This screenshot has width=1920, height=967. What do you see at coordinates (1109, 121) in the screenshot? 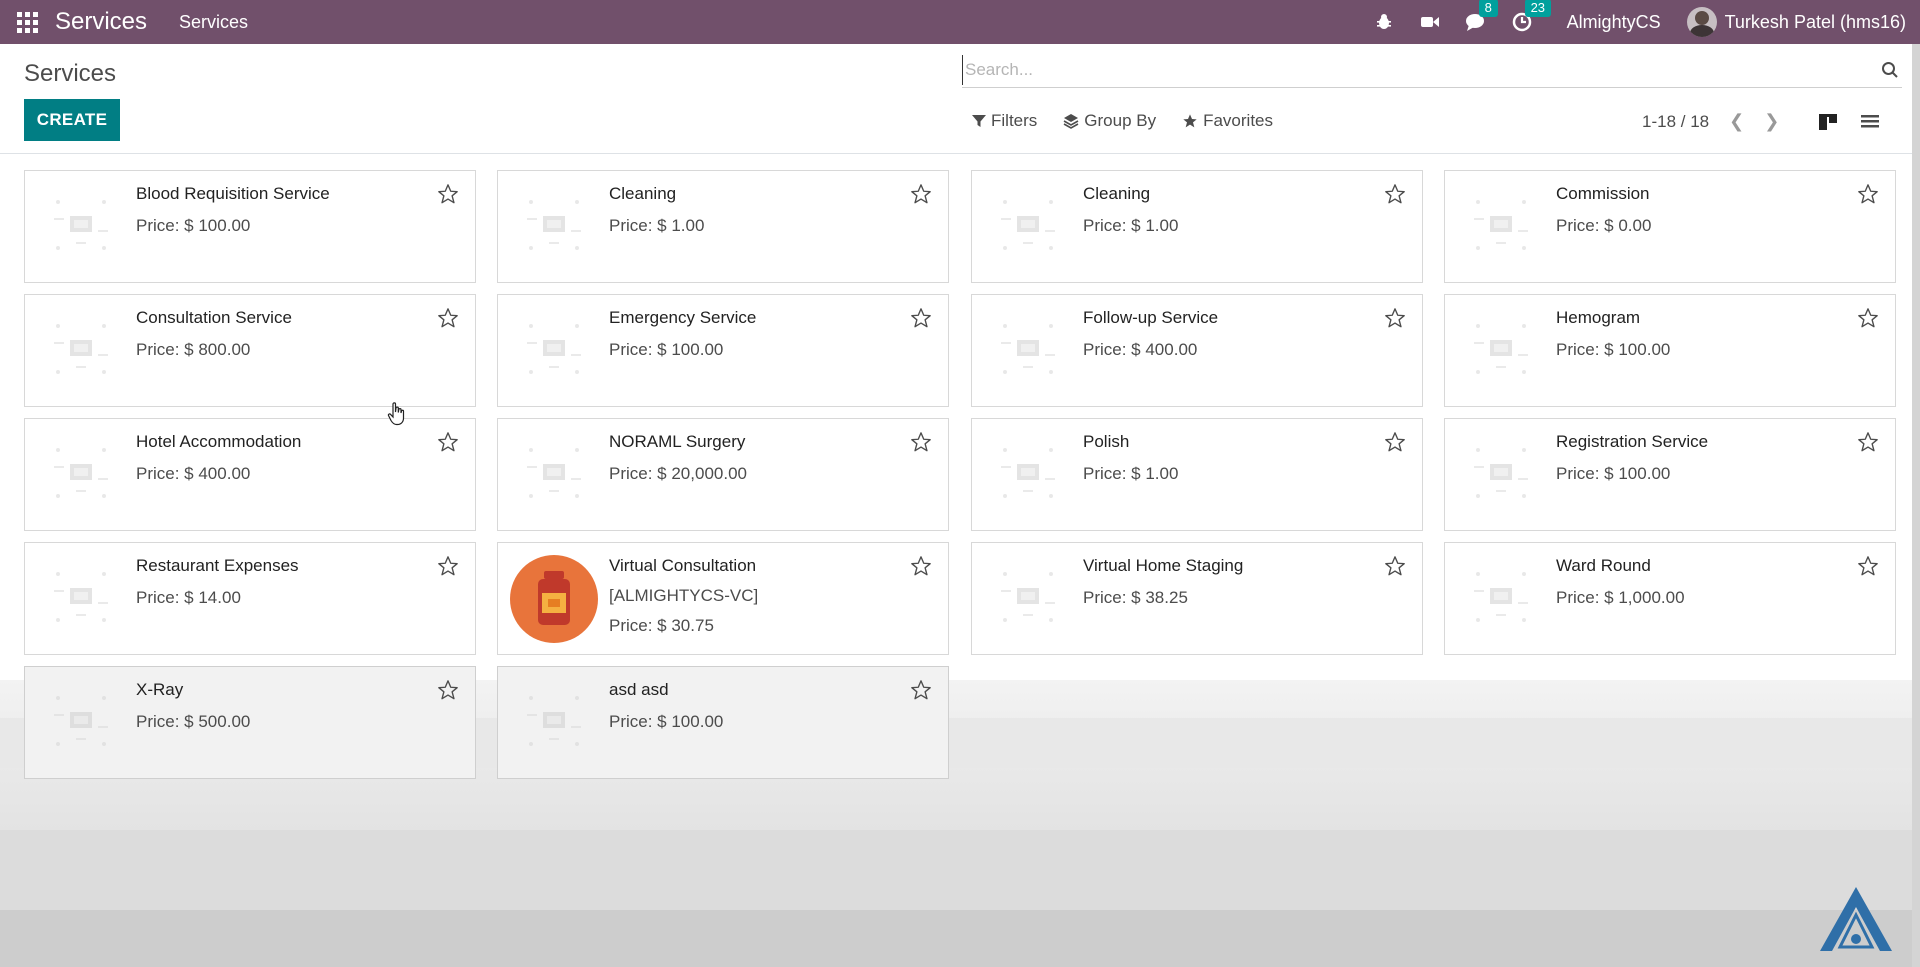
I see `group-by-dropdown: Group By` at bounding box center [1109, 121].